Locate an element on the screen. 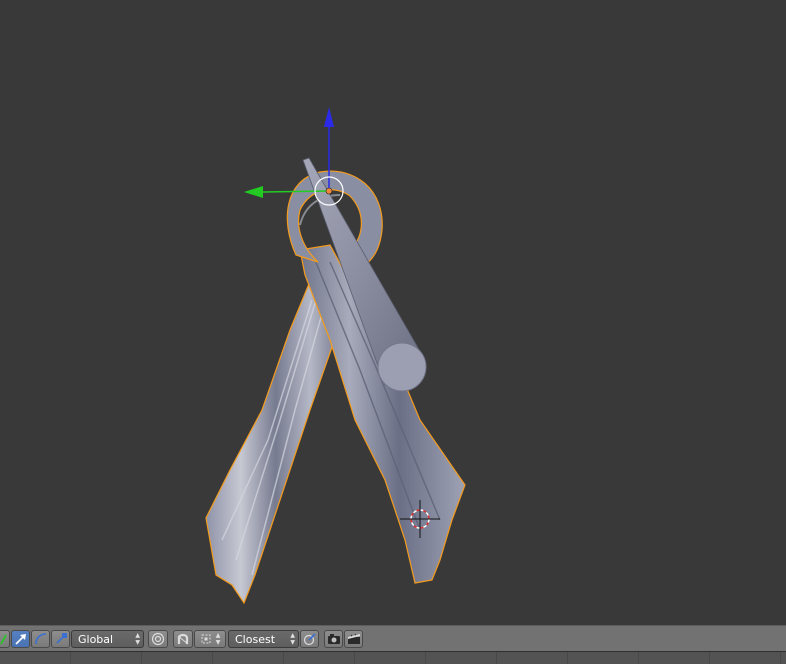 The height and width of the screenshot is (664, 786). proportional-edit-icon is located at coordinates (158, 639).